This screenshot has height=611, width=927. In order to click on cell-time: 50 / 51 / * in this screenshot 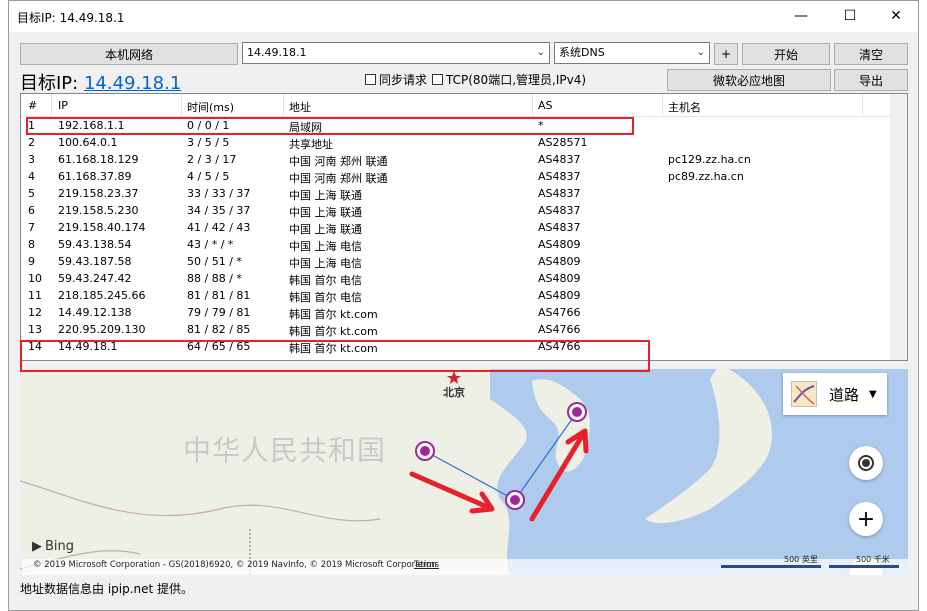, I will do `click(214, 261)`.